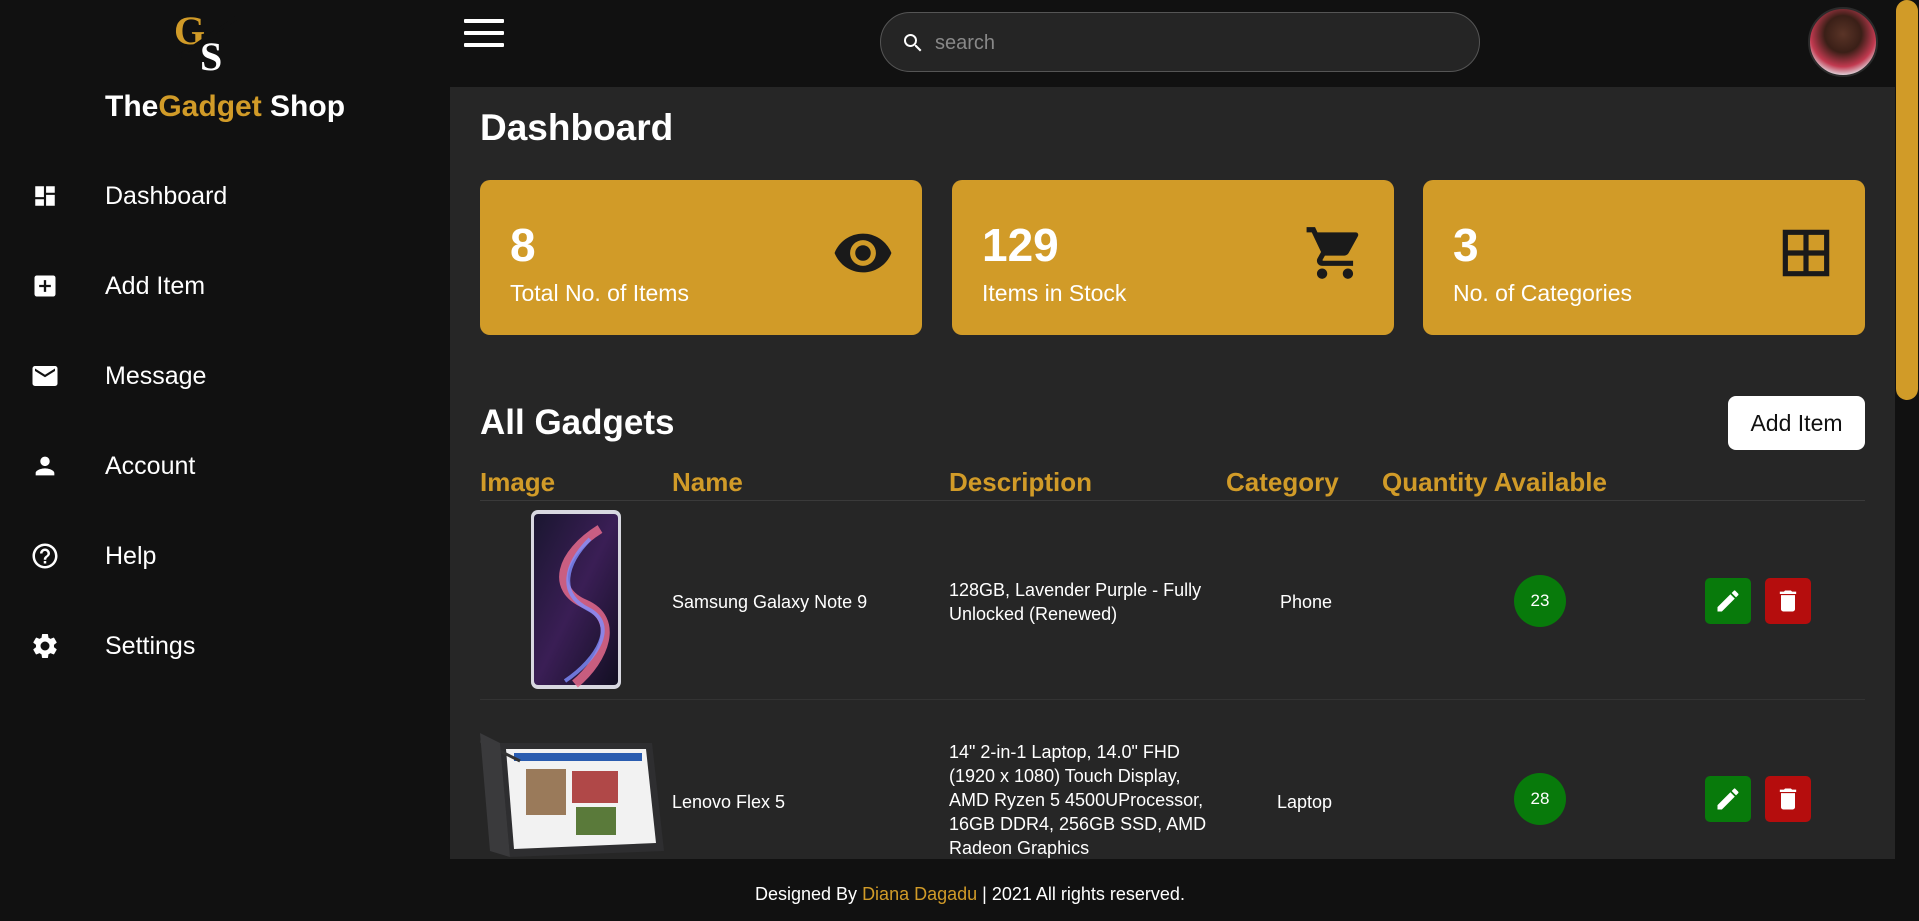  What do you see at coordinates (1843, 42) in the screenshot?
I see `avatar` at bounding box center [1843, 42].